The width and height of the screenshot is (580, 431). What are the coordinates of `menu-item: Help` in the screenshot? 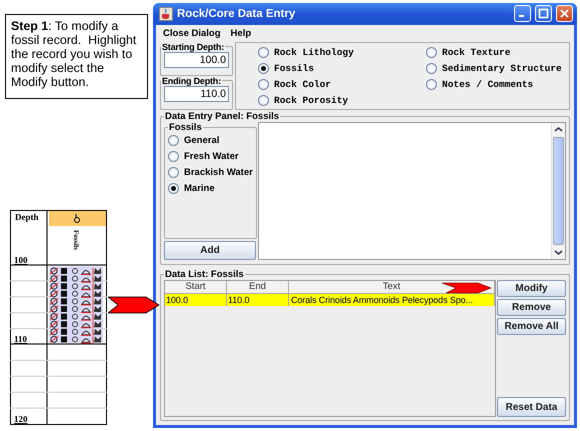 It's located at (241, 33).